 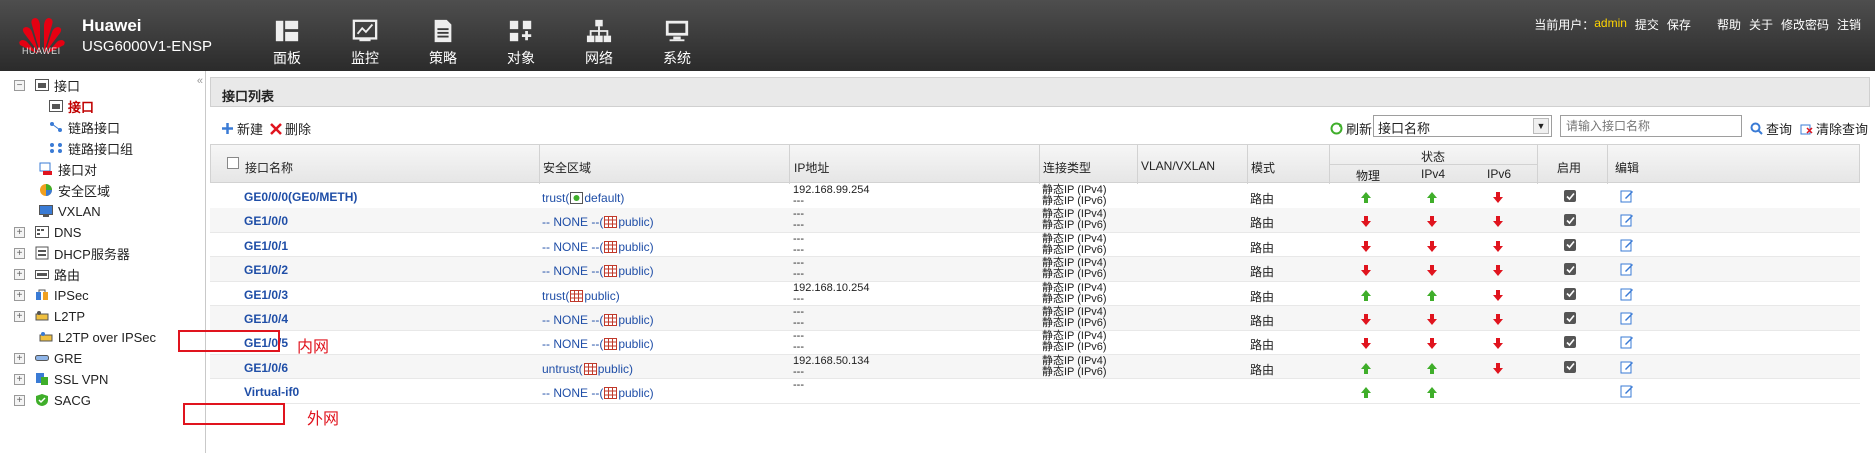 What do you see at coordinates (1351, 128) in the screenshot?
I see `refresh-button: 刷新` at bounding box center [1351, 128].